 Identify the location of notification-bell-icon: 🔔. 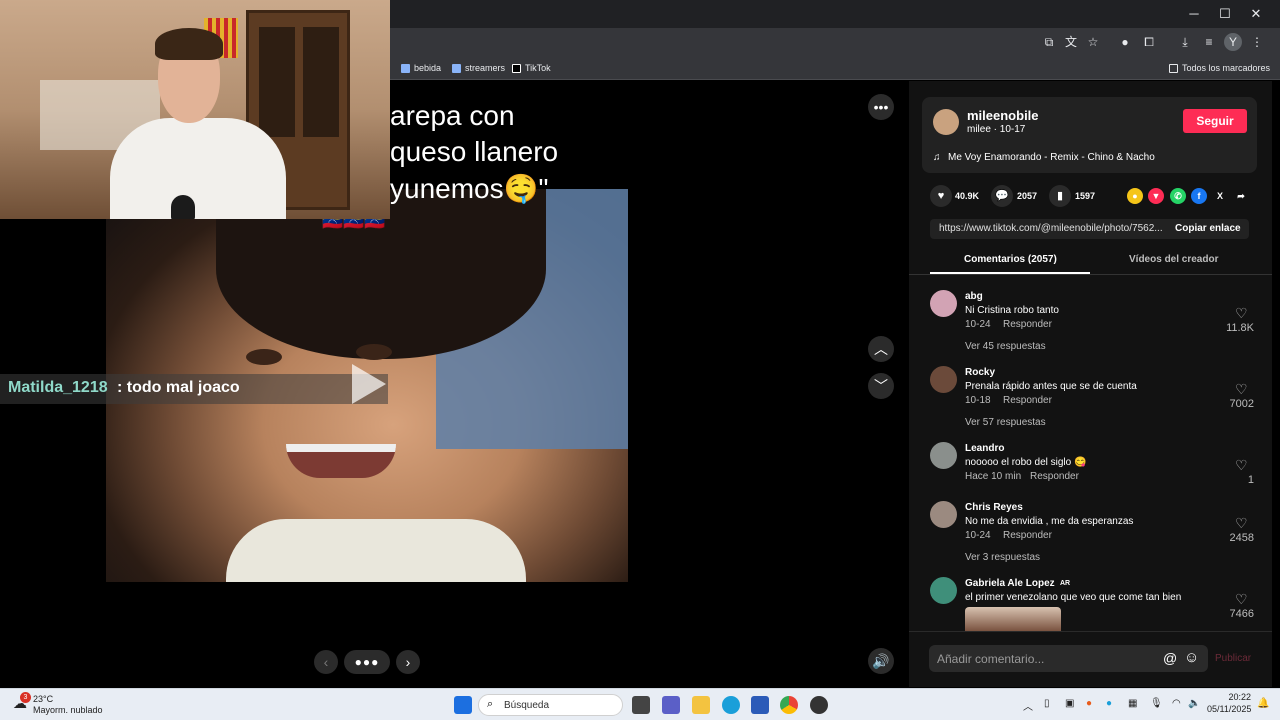
(1263, 703).